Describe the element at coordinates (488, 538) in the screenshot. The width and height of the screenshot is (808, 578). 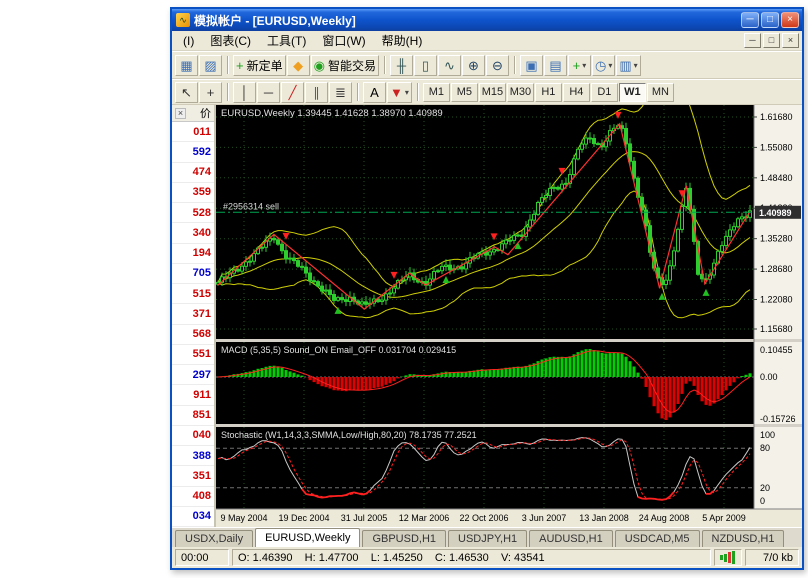
I see `tab-usdjpy-h1: USDJPY,H1` at that location.